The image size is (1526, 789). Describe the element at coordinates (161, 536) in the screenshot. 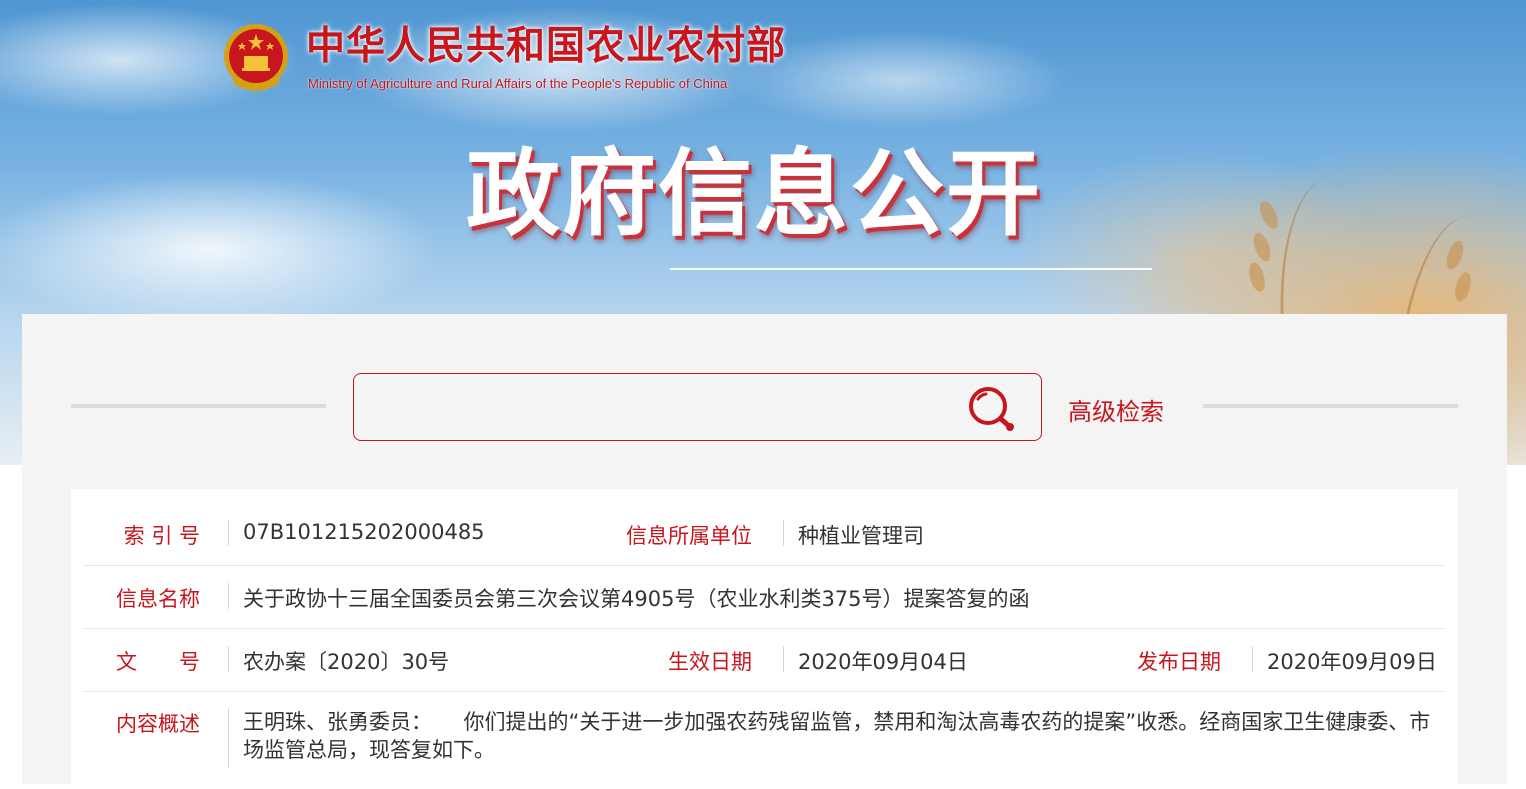

I see `index-no-label: 索 引 号` at that location.